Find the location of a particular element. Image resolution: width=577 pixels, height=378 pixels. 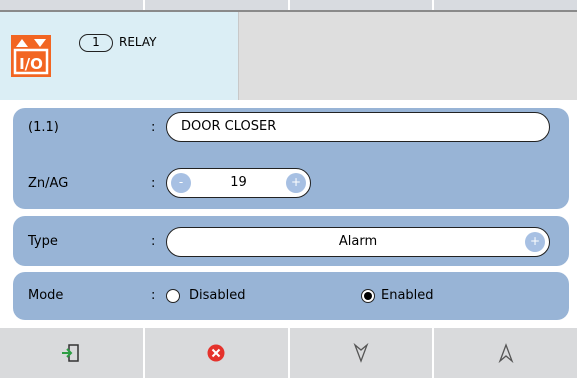

bottom-toolbar is located at coordinates (288, 353).